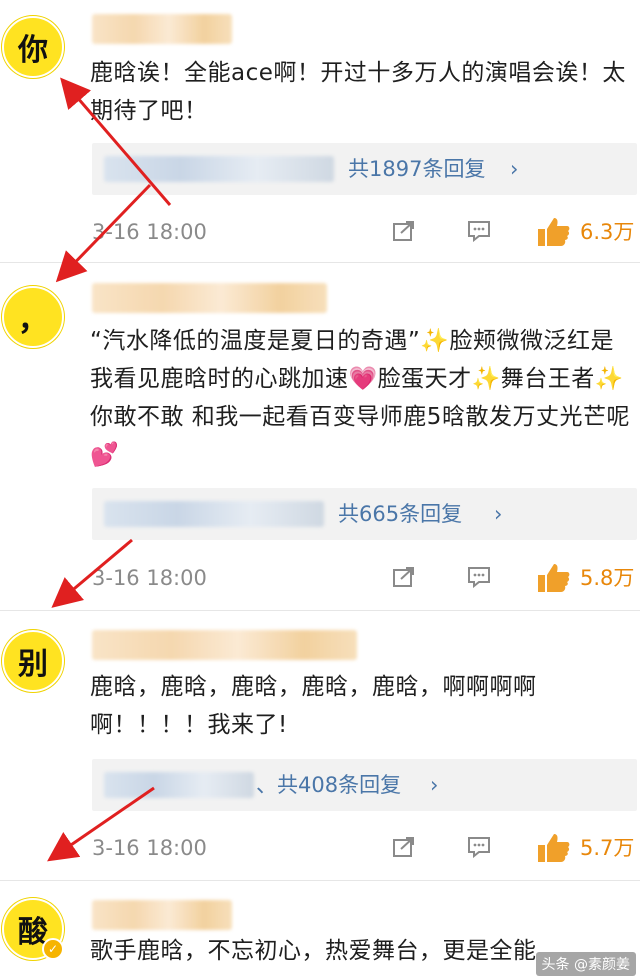 The image size is (640, 980). I want to click on avatar-character: ，, so click(33, 320).